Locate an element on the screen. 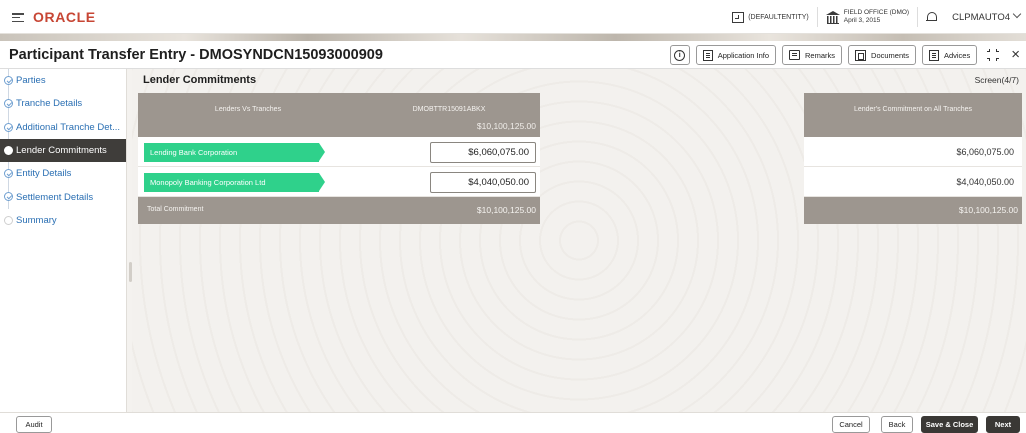 This screenshot has width=1026, height=433. application-info-button: Application Info is located at coordinates (736, 55).